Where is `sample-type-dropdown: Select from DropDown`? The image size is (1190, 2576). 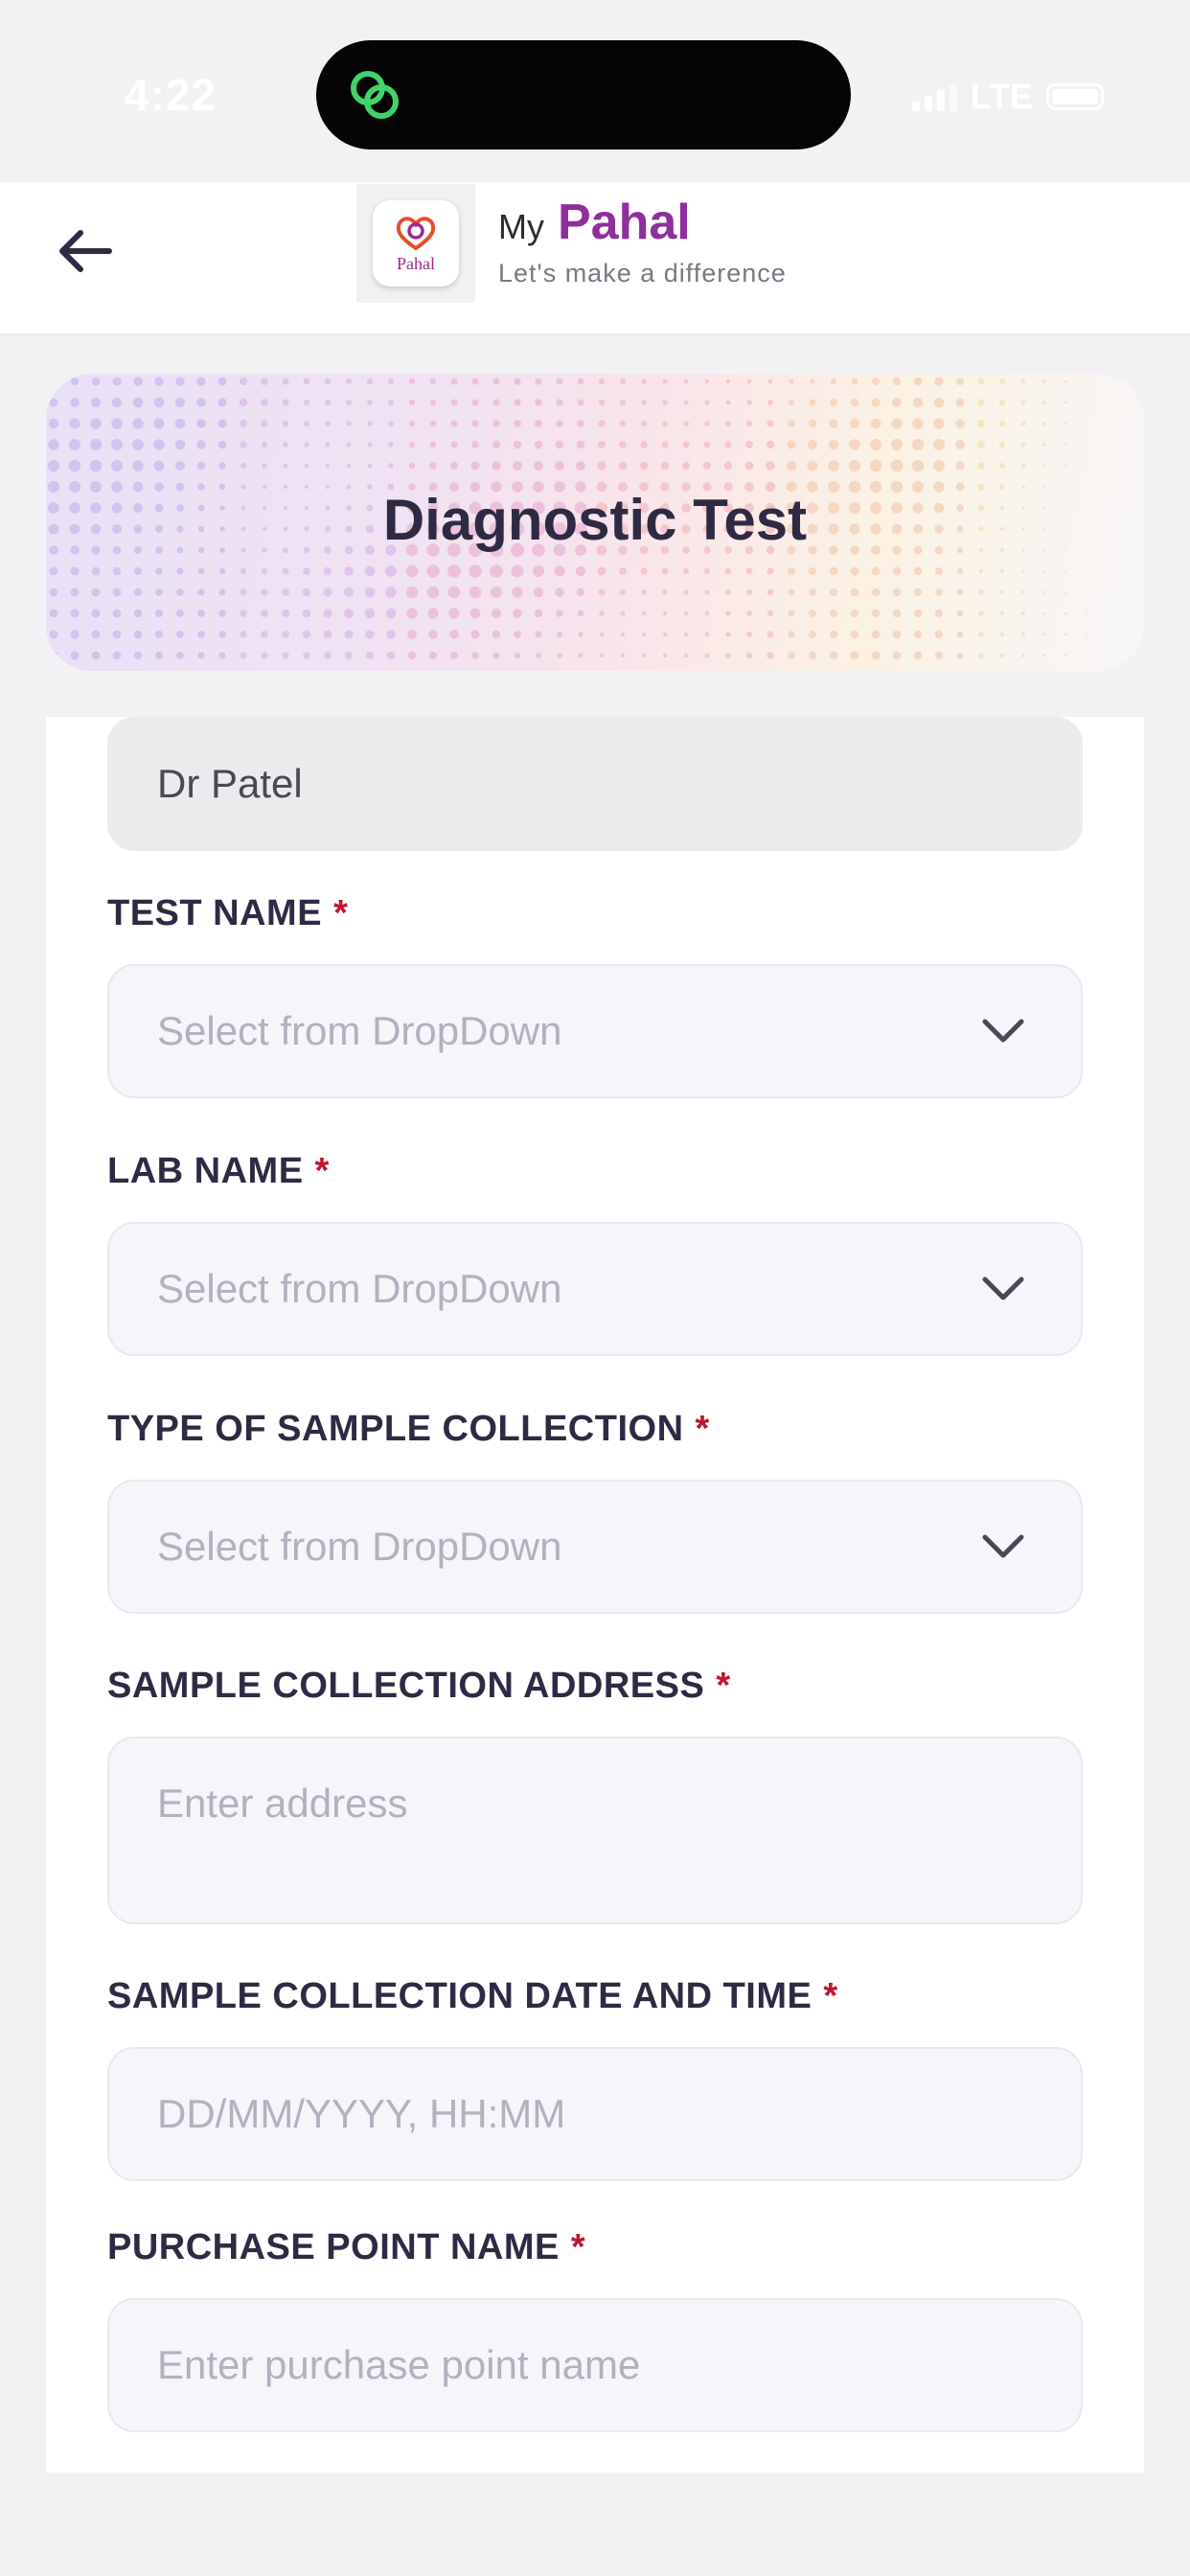
sample-type-dropdown: Select from DropDown is located at coordinates (595, 1547).